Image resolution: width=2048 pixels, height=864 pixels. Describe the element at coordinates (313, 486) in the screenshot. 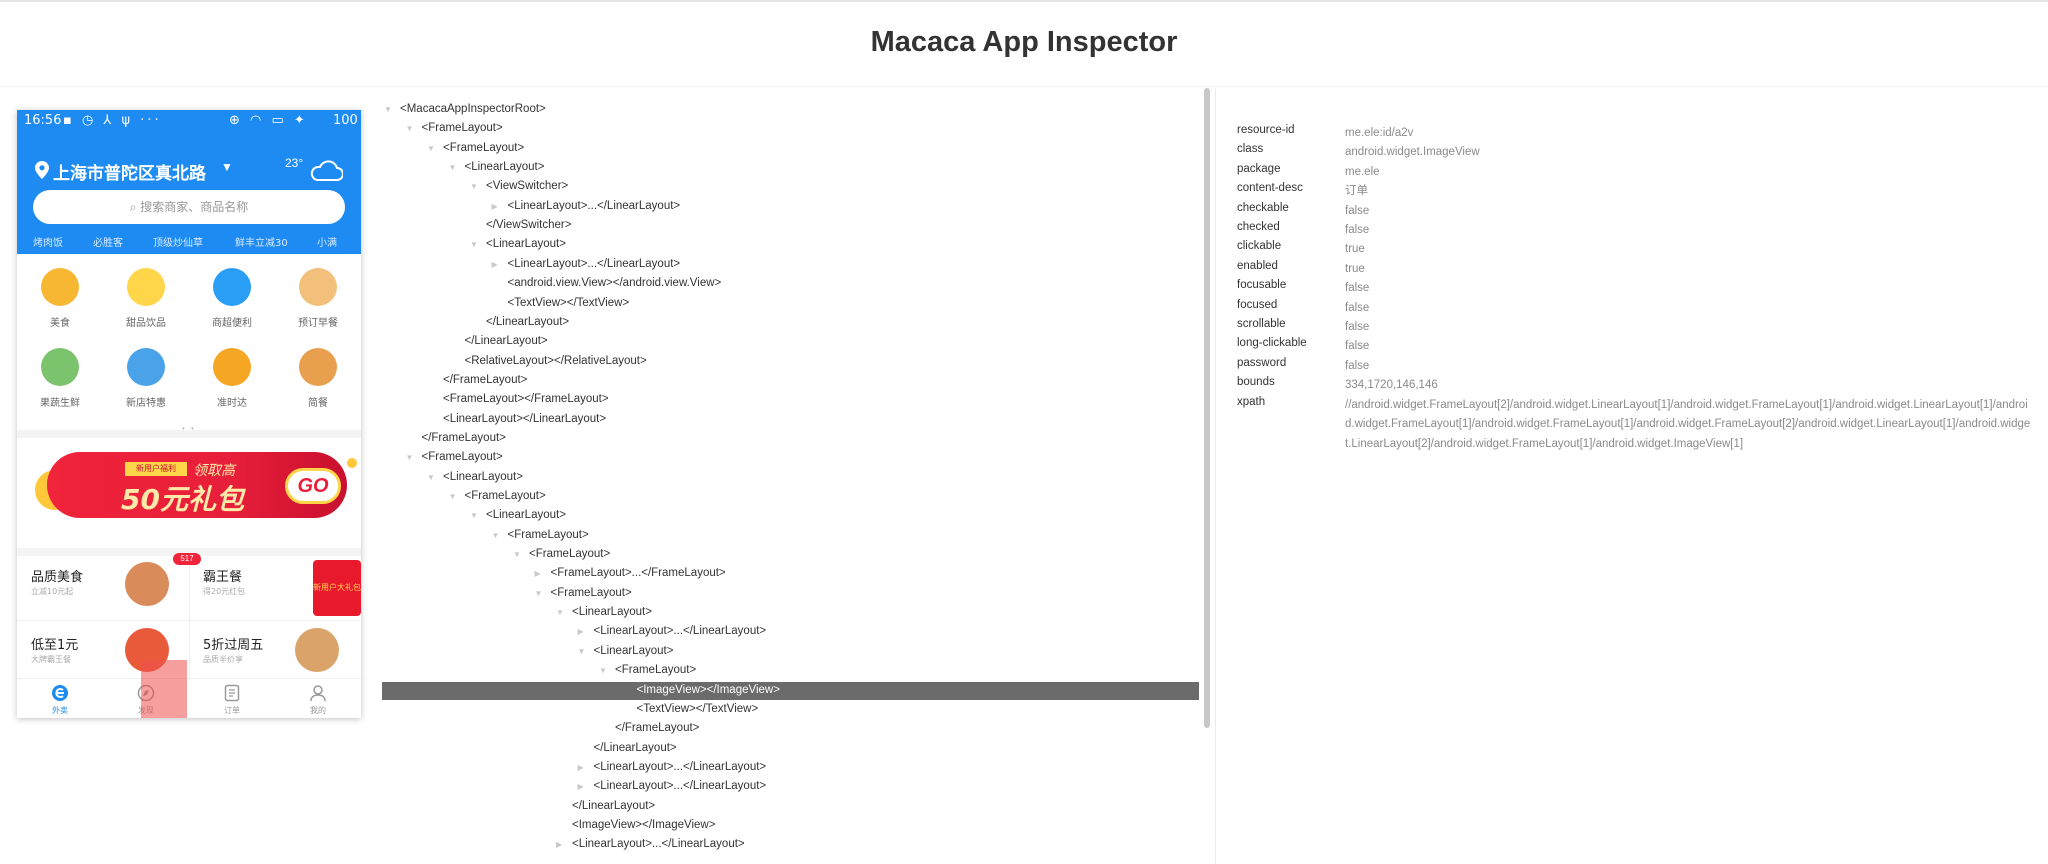

I see `banner-go-button: GO` at that location.